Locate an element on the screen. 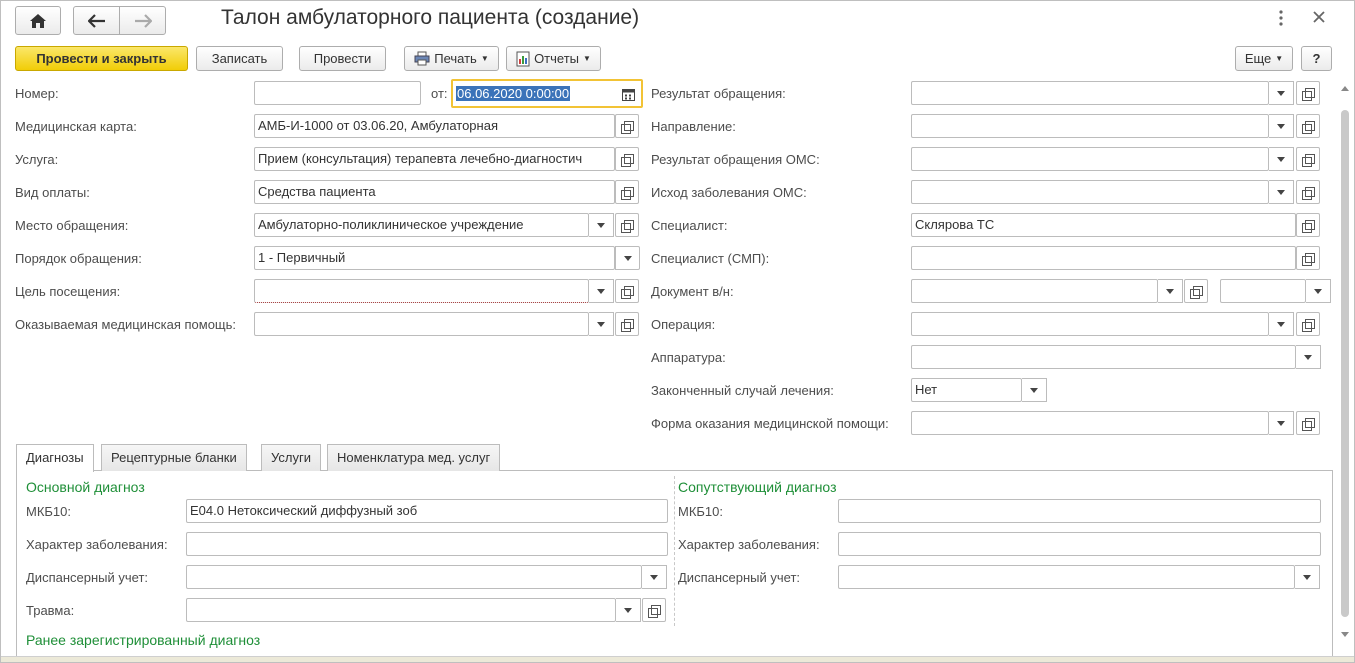 This screenshot has width=1355, height=663. print-button: Печать ▼ is located at coordinates (451, 58).